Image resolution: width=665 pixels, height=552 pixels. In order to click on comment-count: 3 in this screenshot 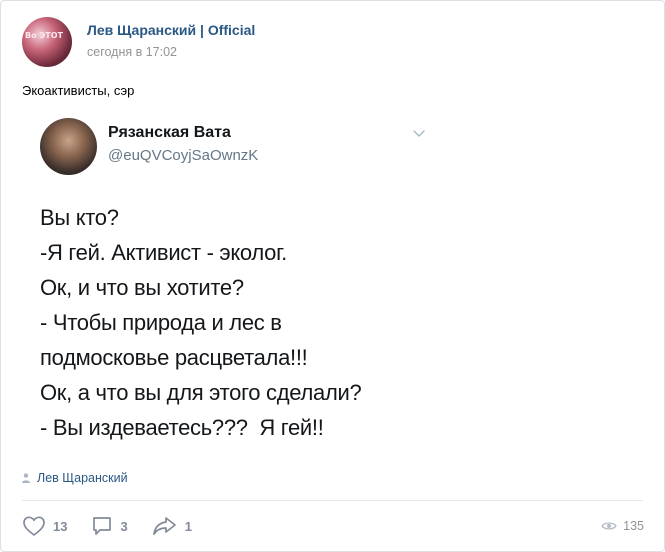, I will do `click(124, 526)`.